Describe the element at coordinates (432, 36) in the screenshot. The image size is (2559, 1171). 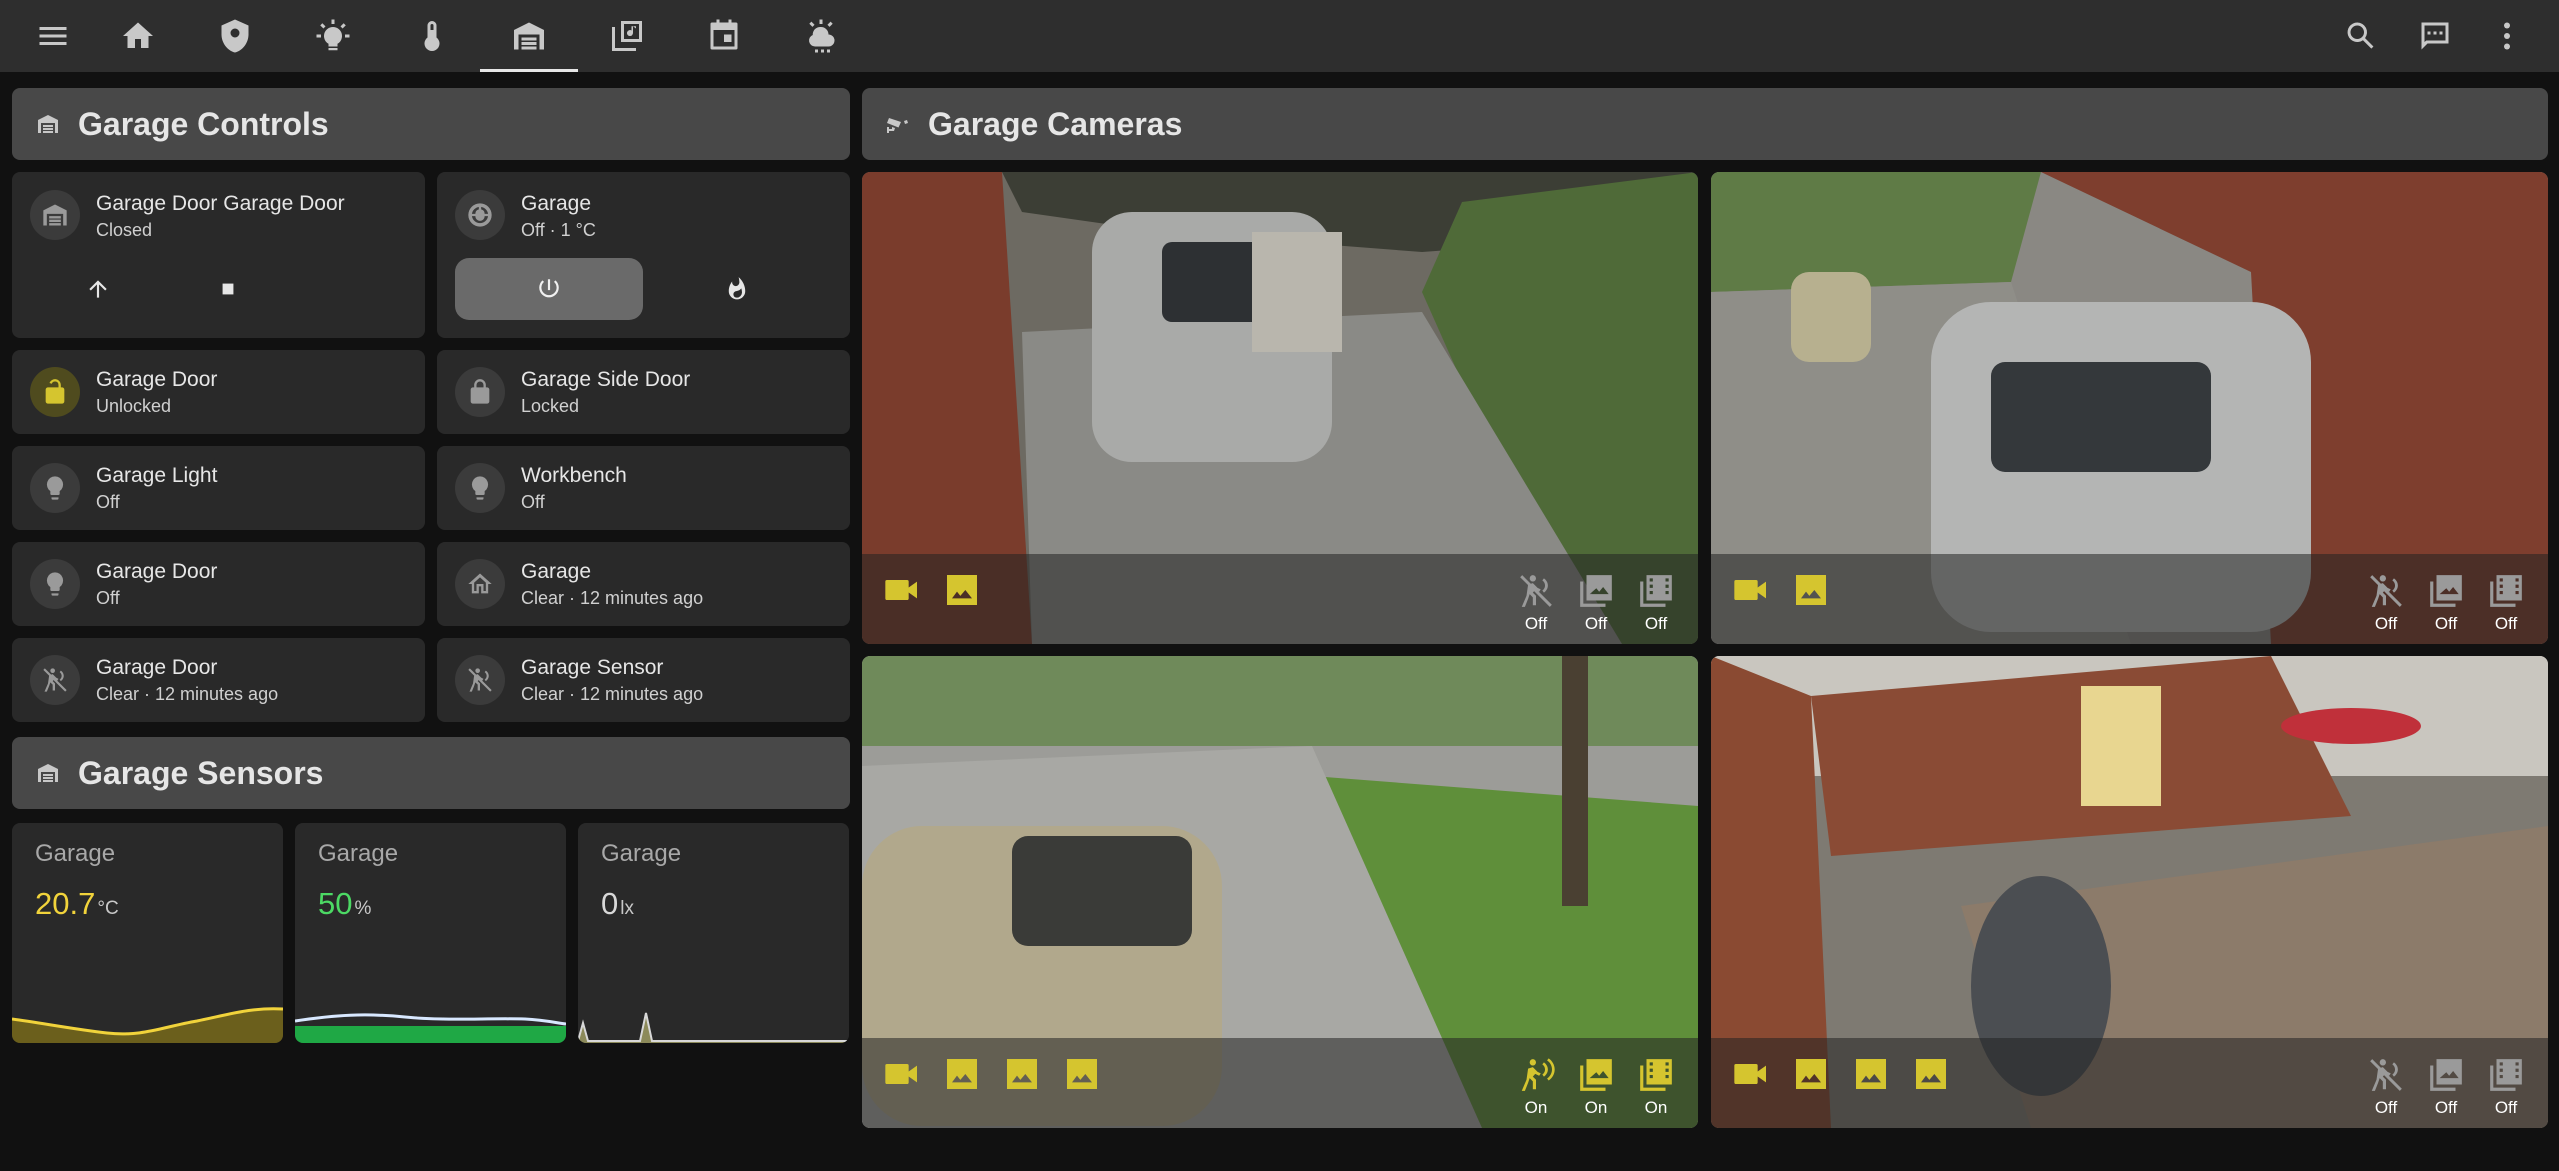
I see `thermometer-icon` at that location.